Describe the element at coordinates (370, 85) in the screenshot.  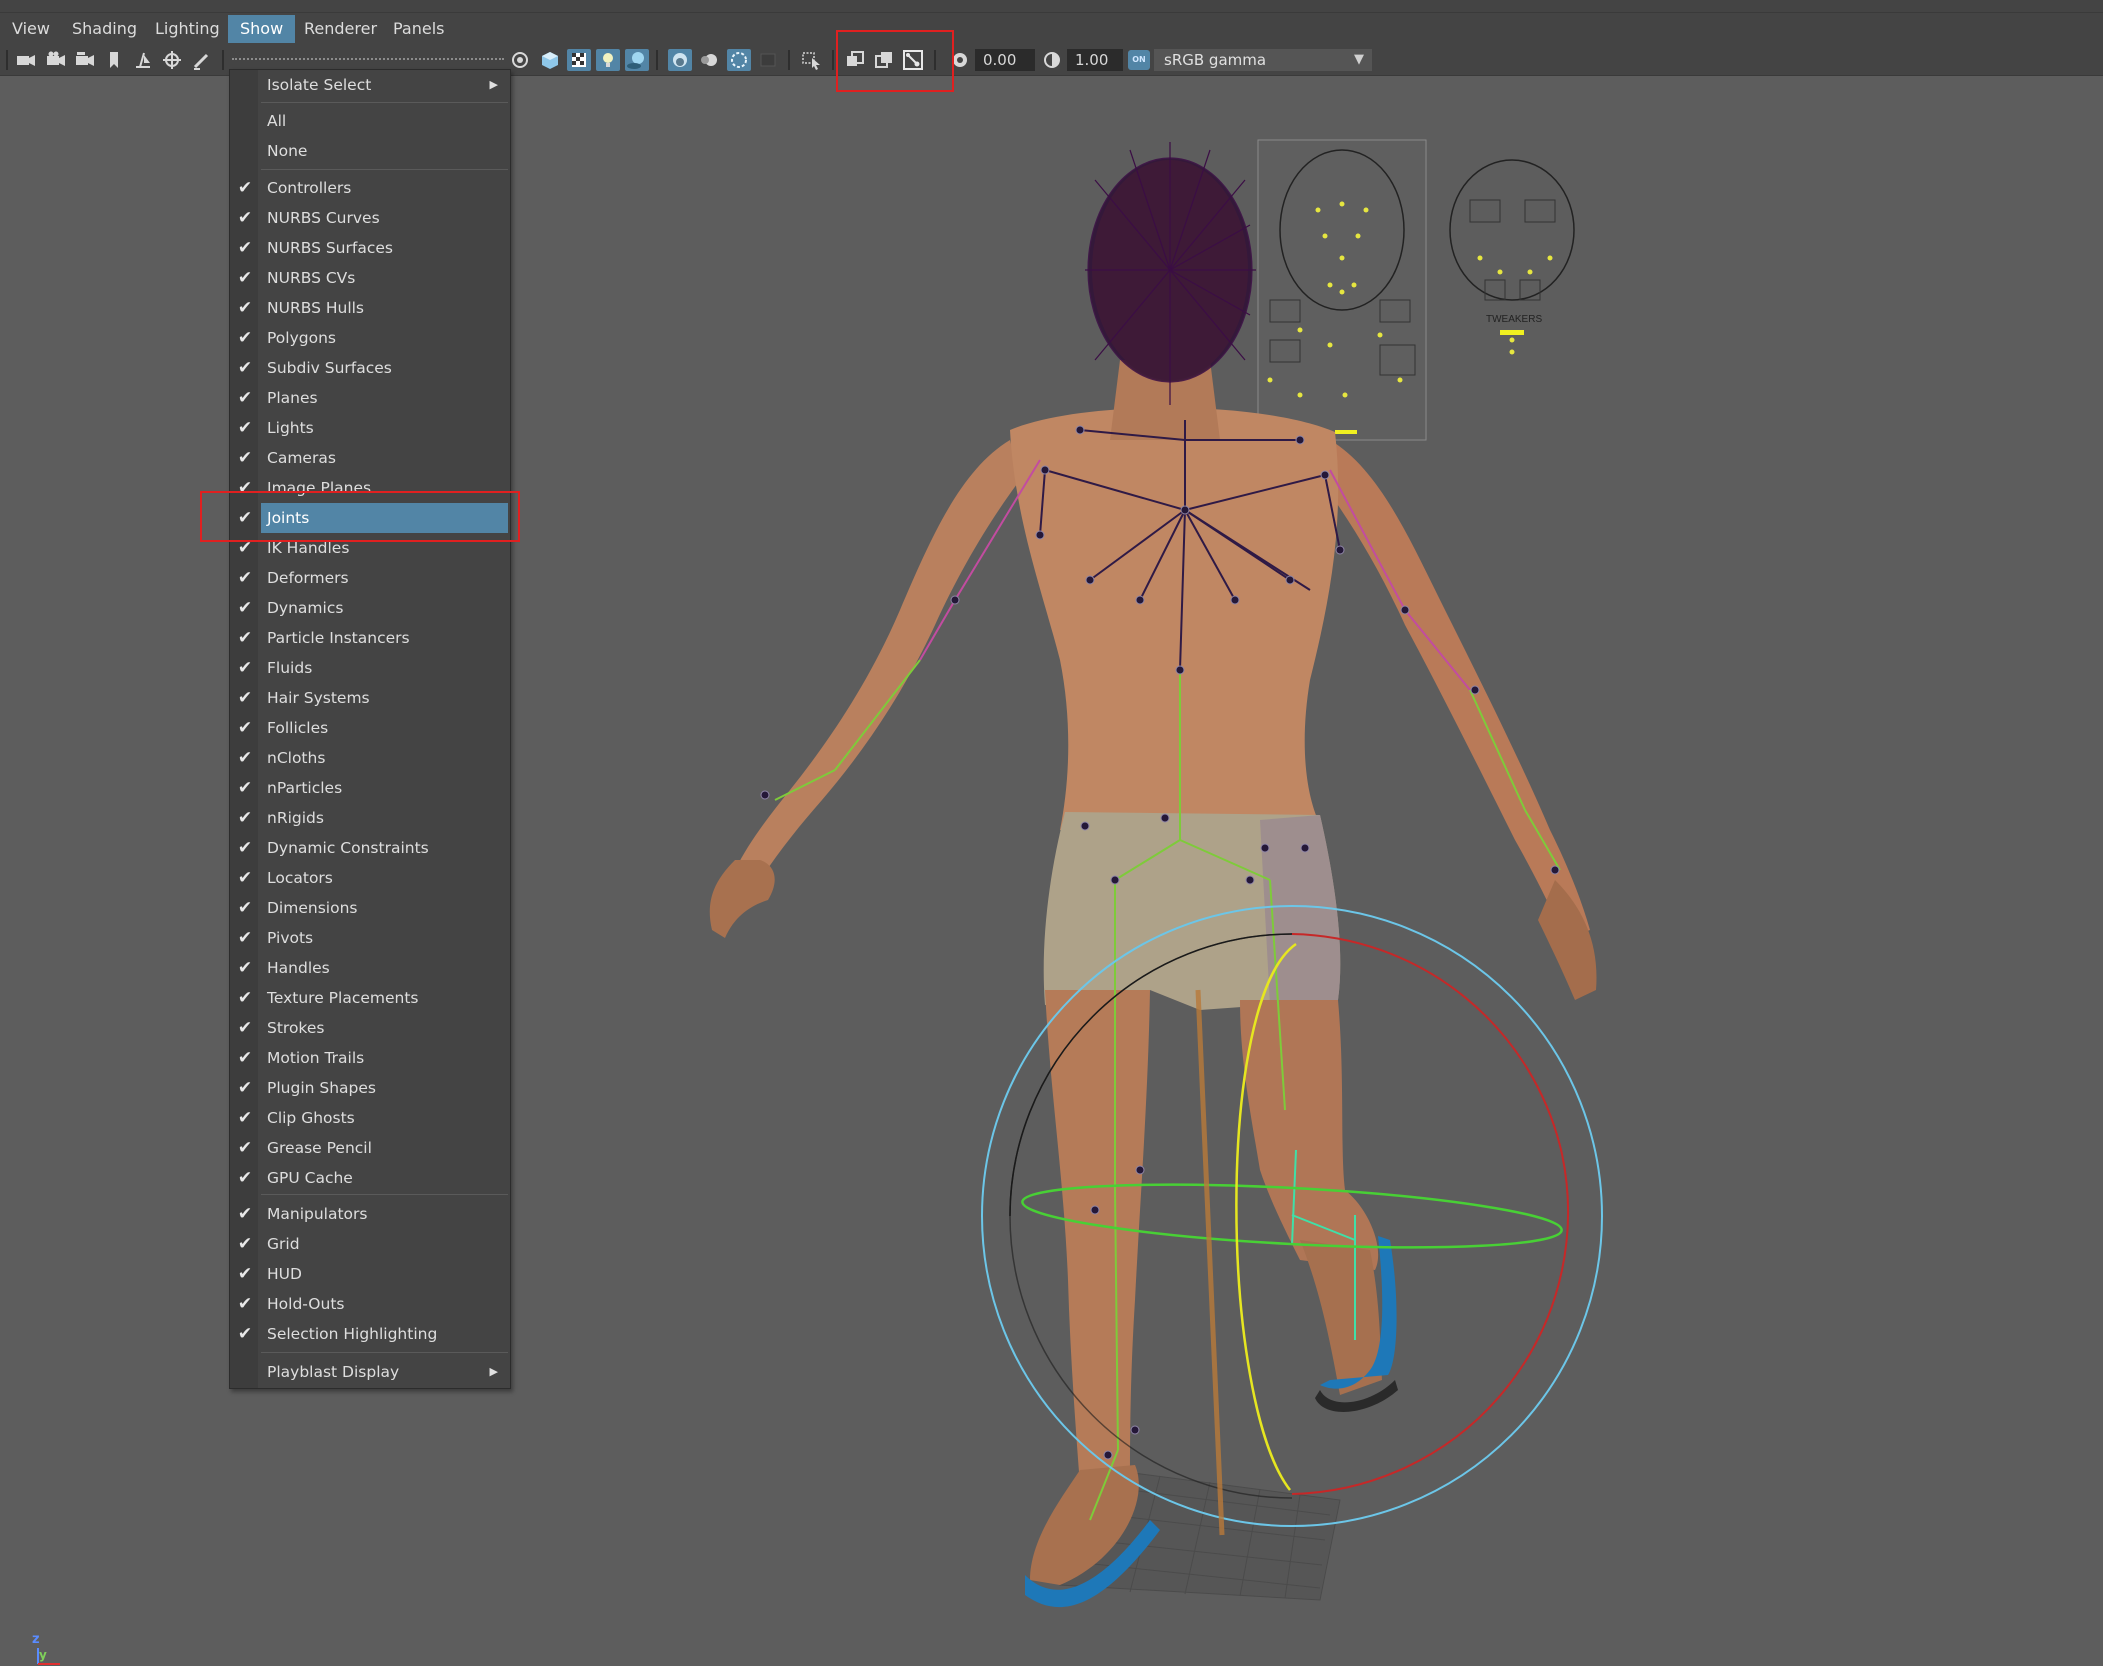
I see `menu-item-isolate-select: Isolate Select ▶` at that location.